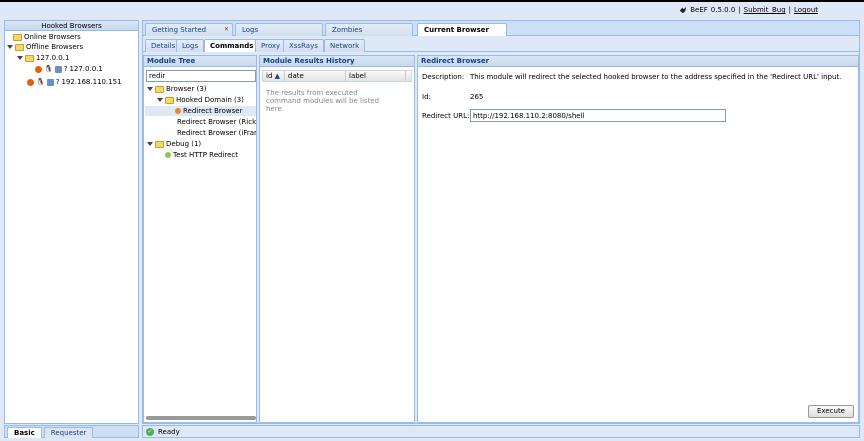  Describe the element at coordinates (723, 10) in the screenshot. I see `app-version: 0.5.0.0` at that location.